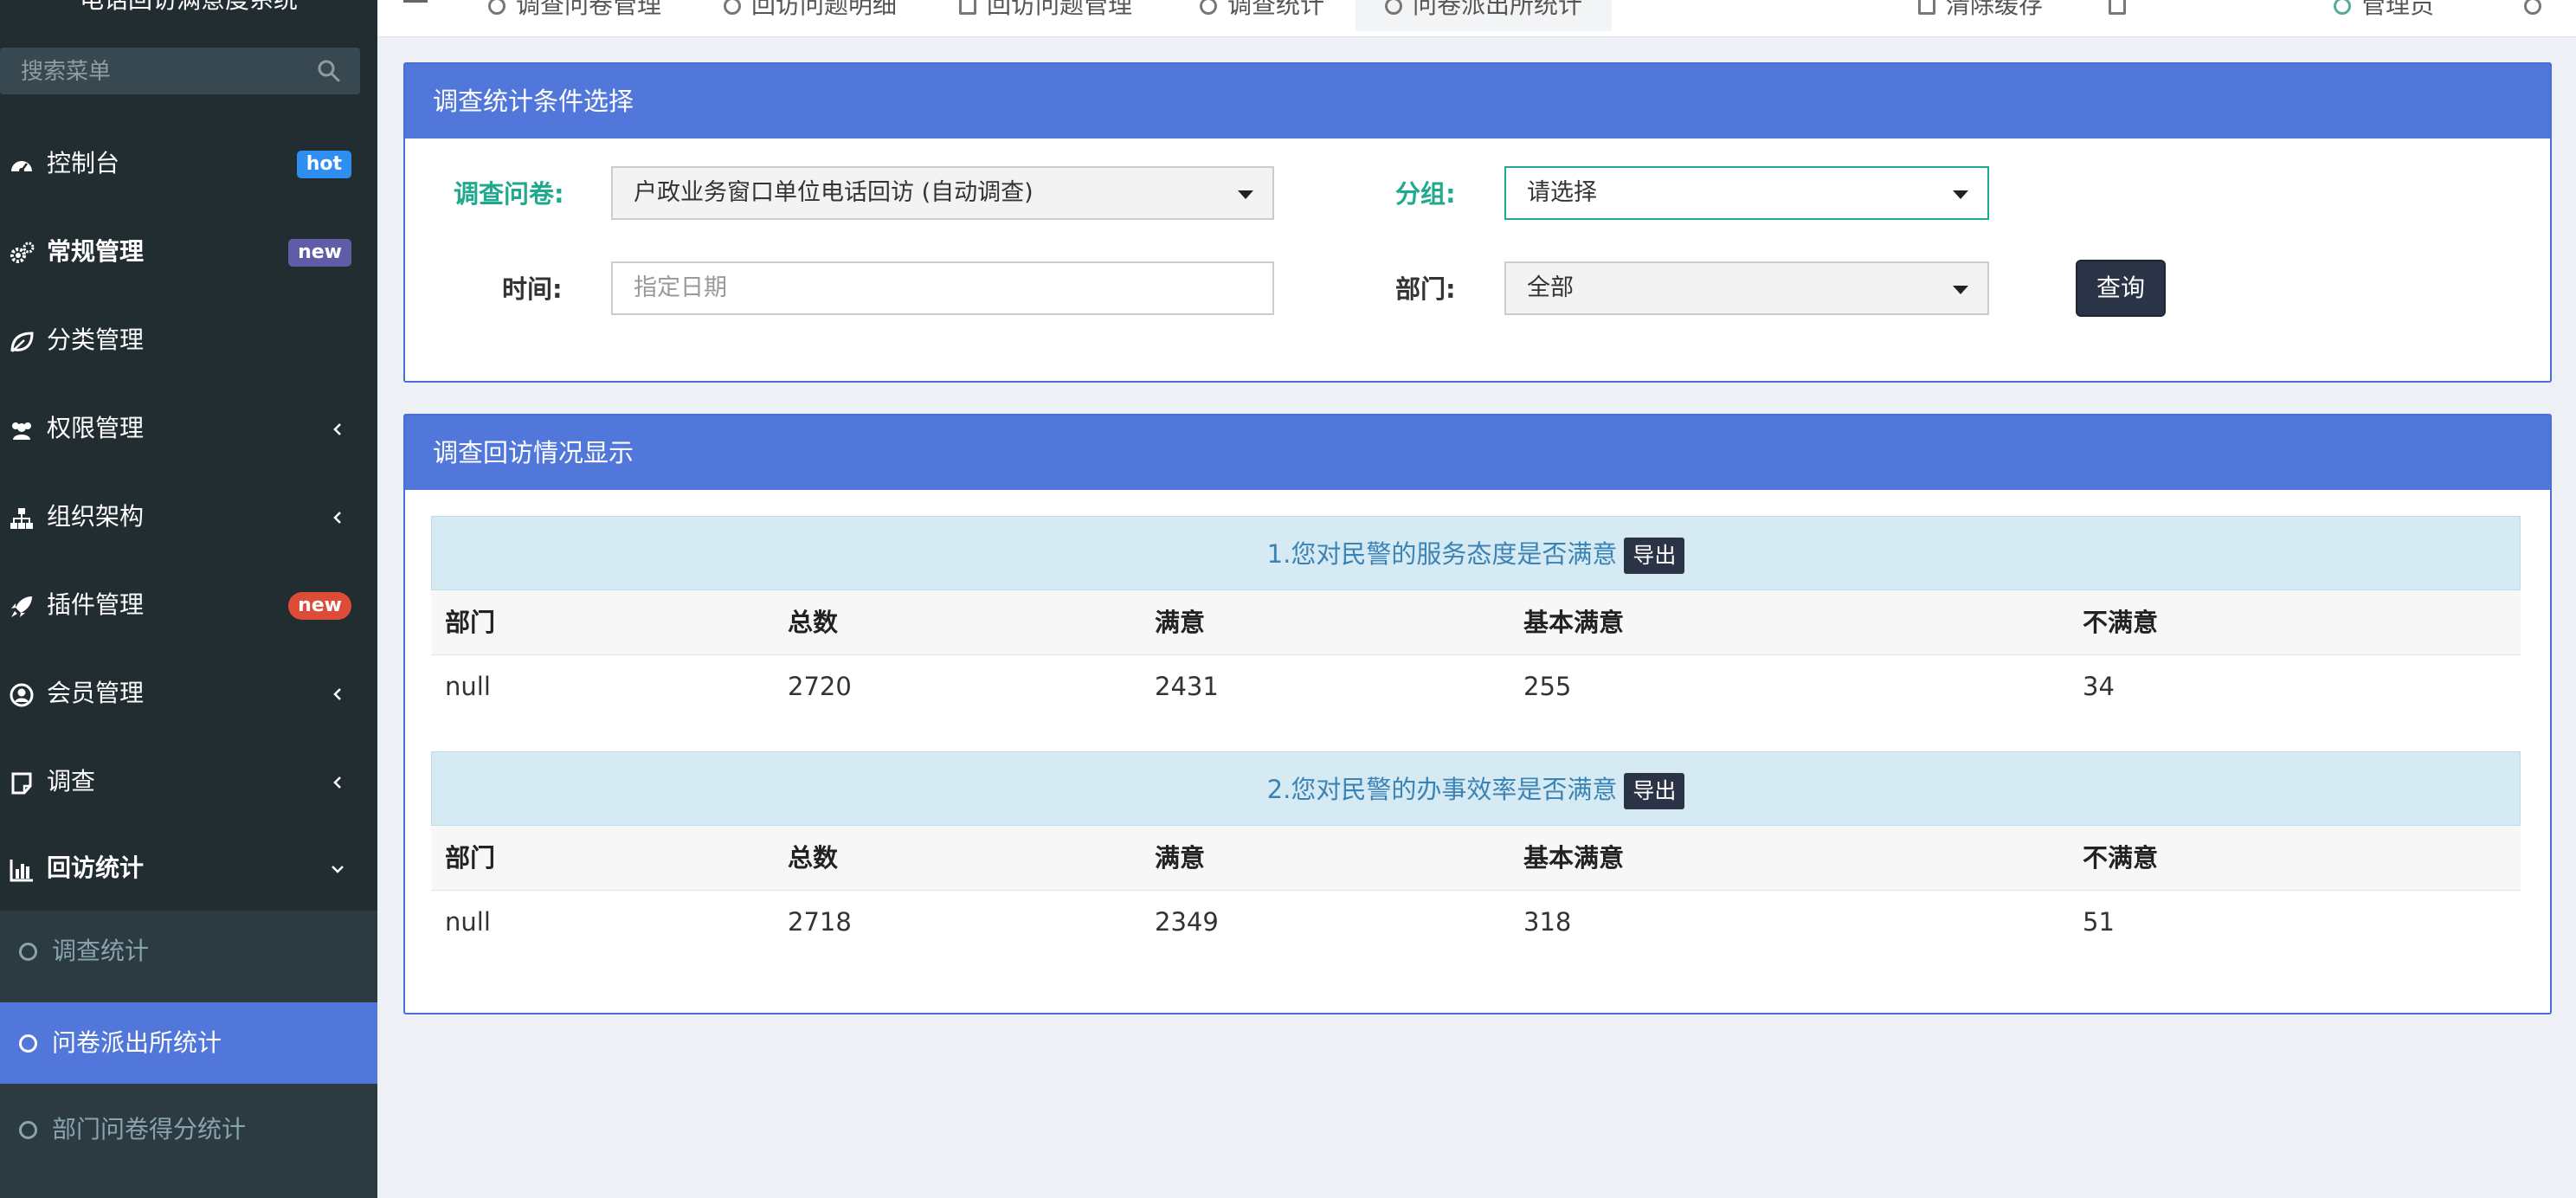 The width and height of the screenshot is (2576, 1198). What do you see at coordinates (1746, 288) in the screenshot?
I see `dept-select: 全部` at bounding box center [1746, 288].